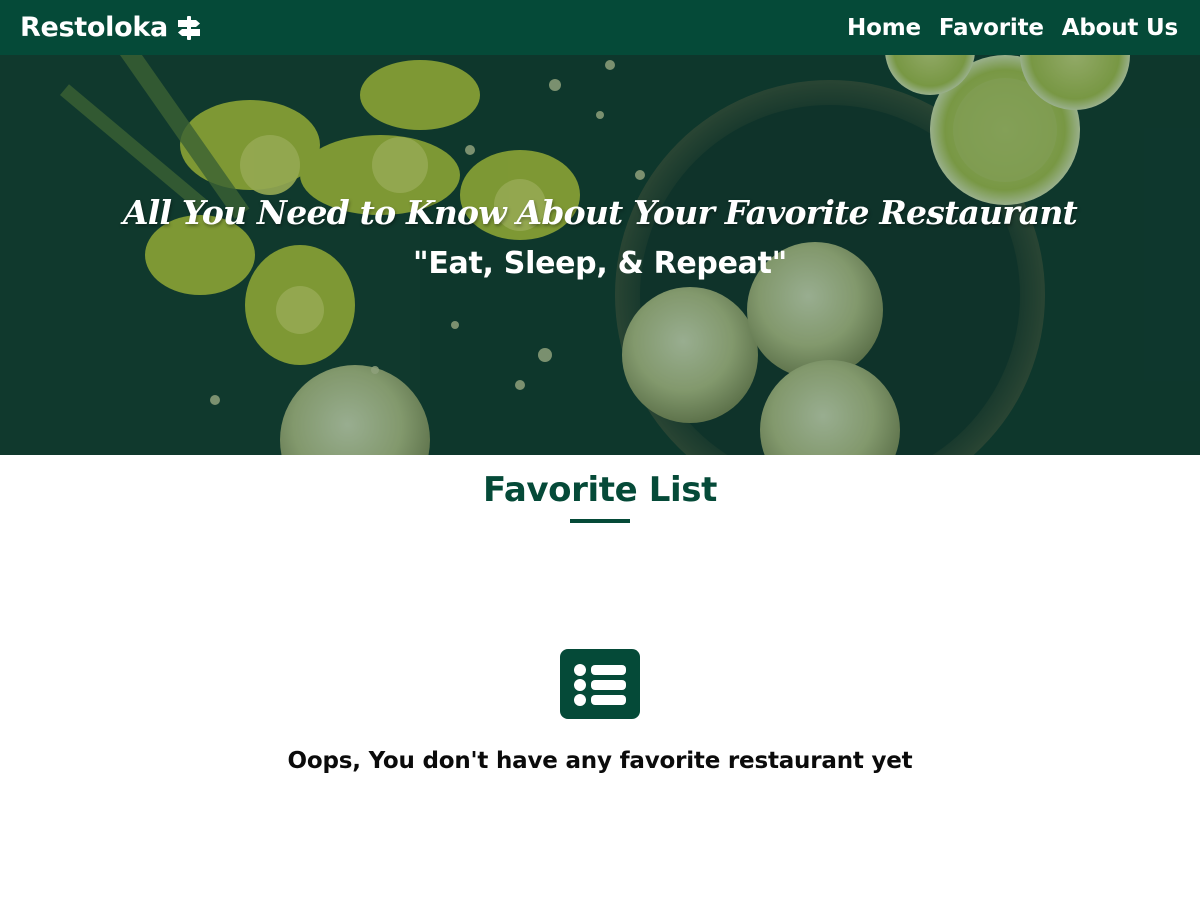  What do you see at coordinates (189, 28) in the screenshot?
I see `signpost-icon` at bounding box center [189, 28].